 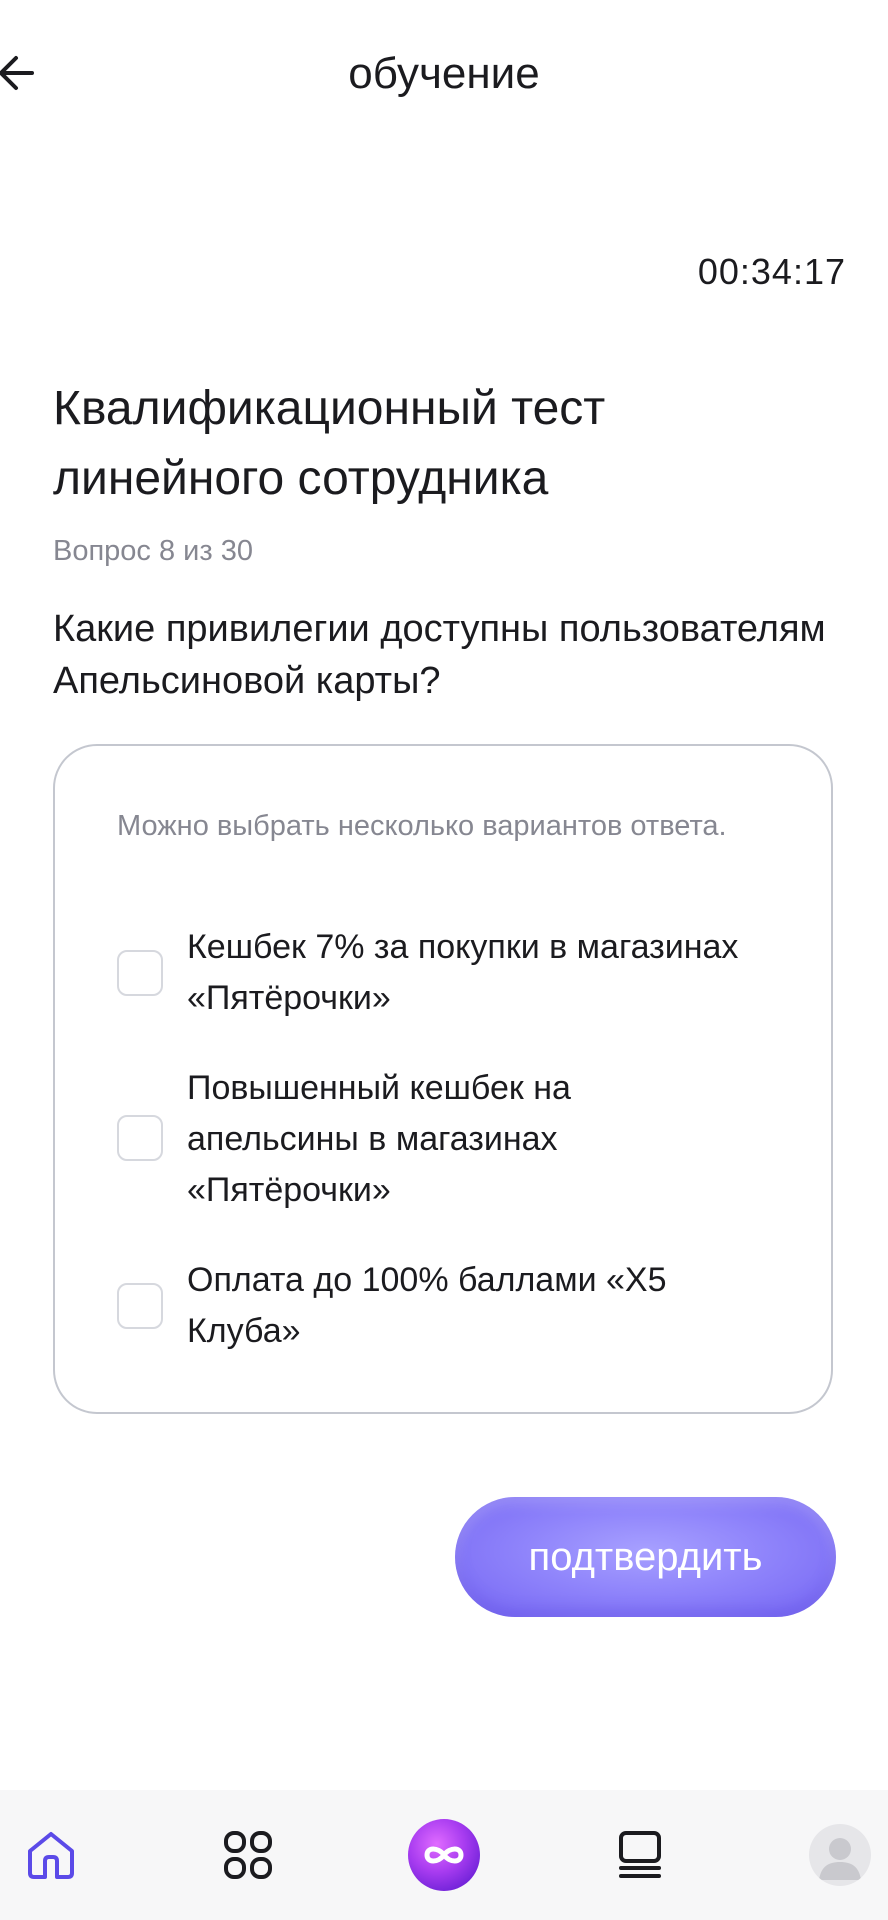 I want to click on bottom-nav, so click(x=444, y=1855).